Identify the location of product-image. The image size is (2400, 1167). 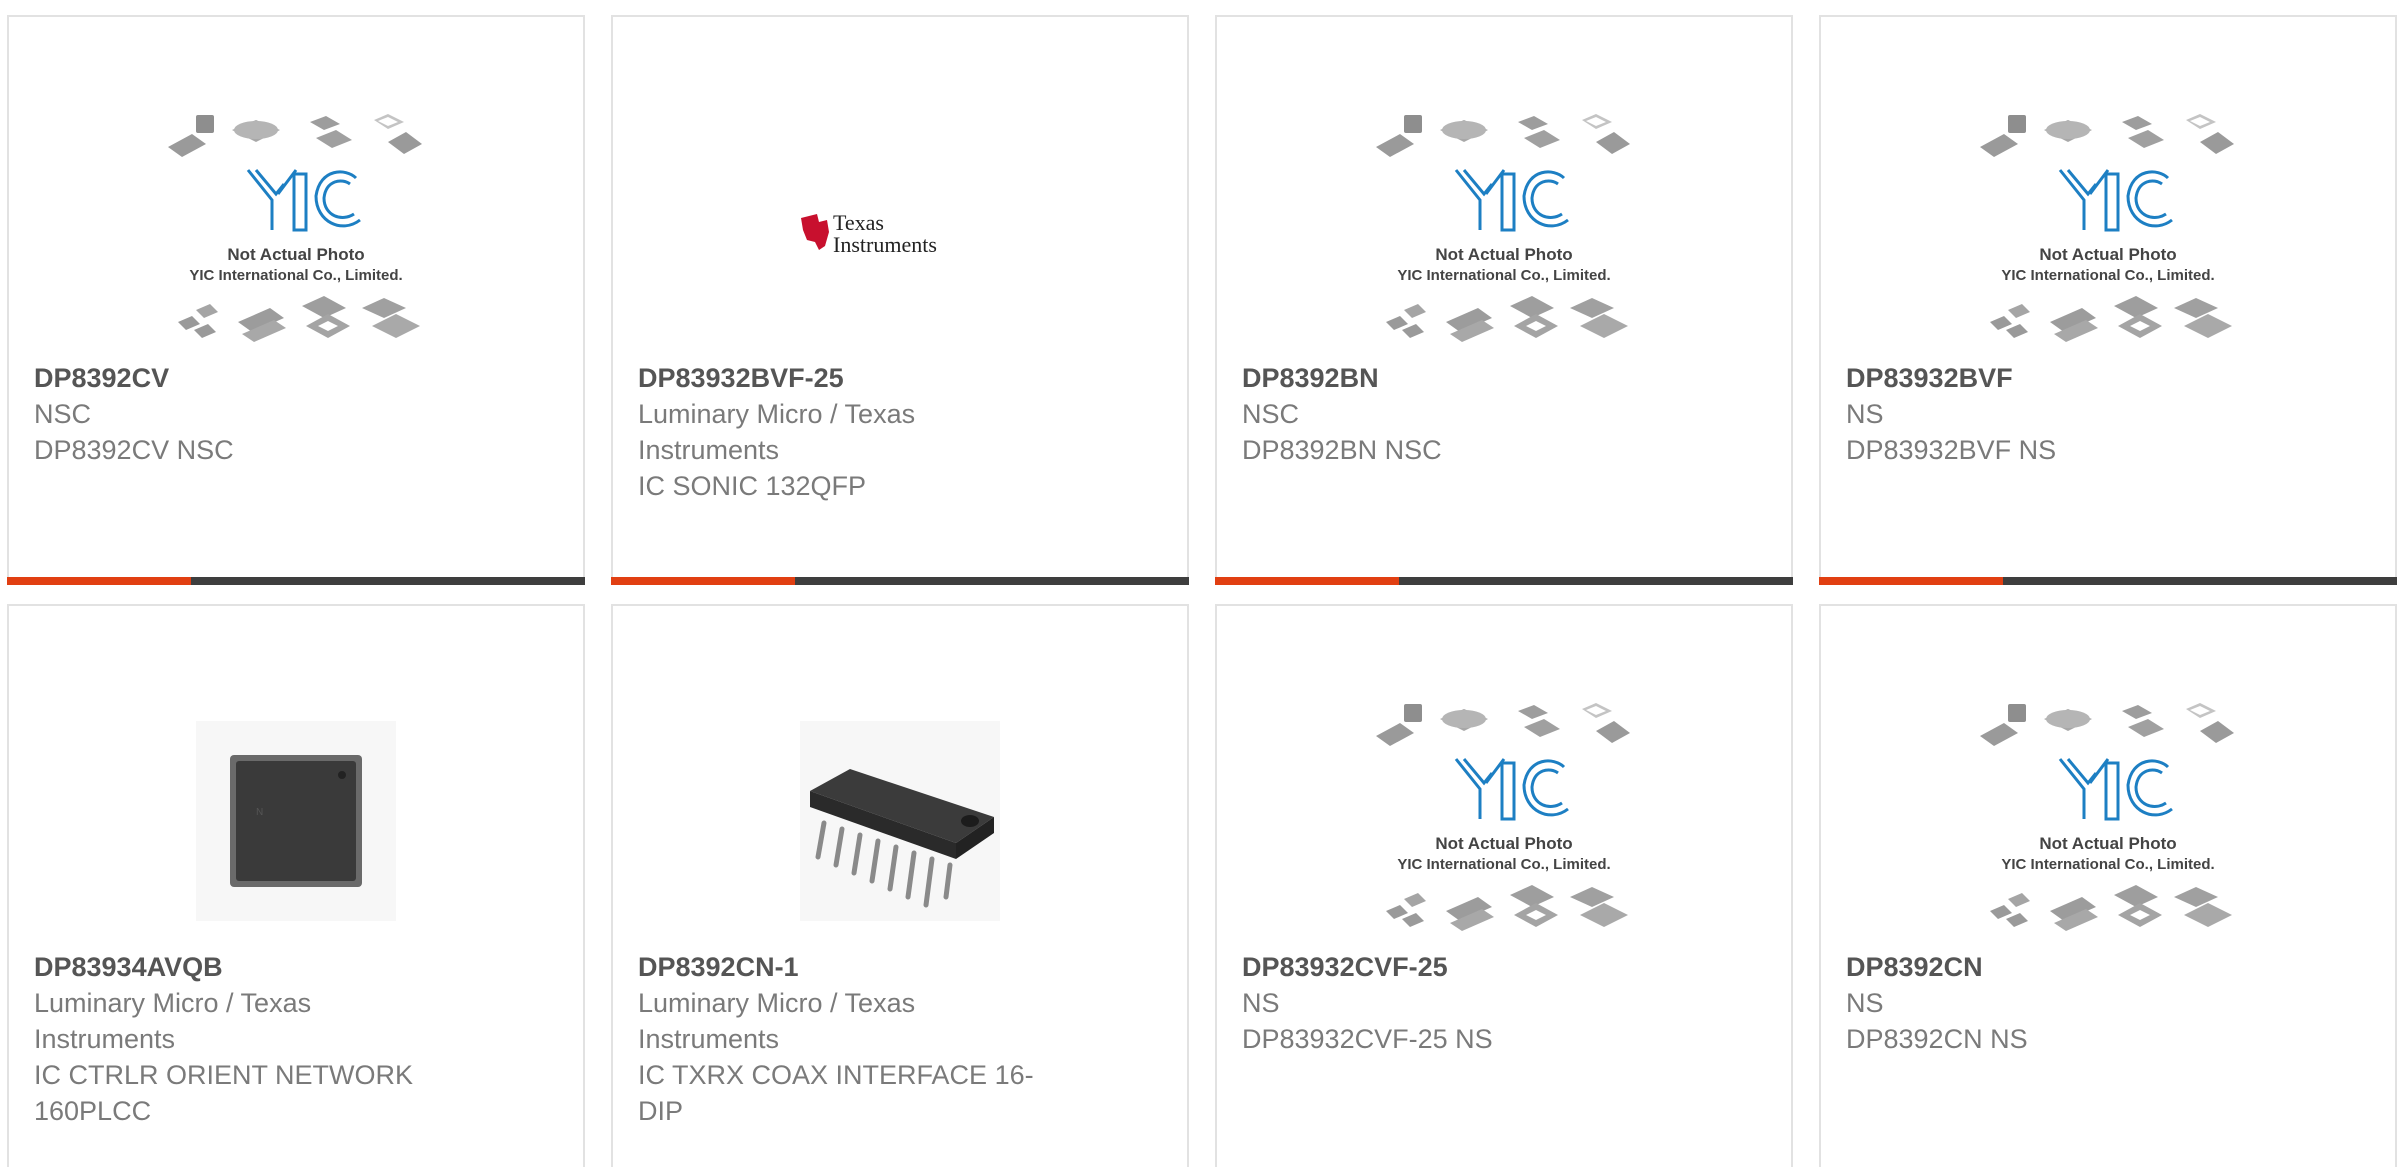
(900, 821).